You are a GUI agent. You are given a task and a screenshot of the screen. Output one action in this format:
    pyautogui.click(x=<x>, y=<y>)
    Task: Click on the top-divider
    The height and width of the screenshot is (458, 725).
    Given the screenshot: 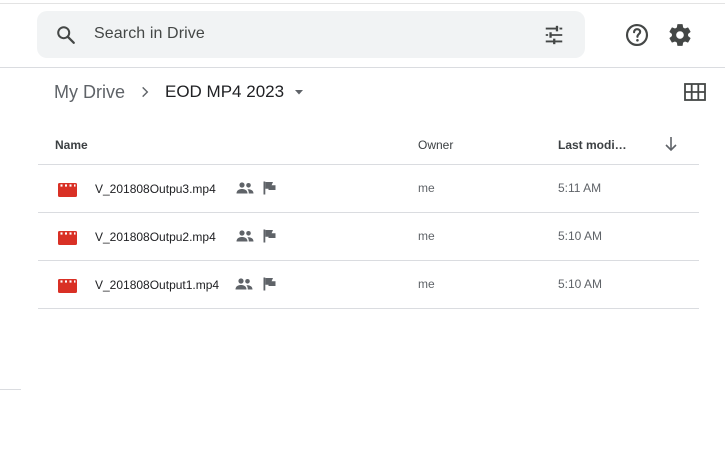 What is the action you would take?
    pyautogui.click(x=362, y=3)
    